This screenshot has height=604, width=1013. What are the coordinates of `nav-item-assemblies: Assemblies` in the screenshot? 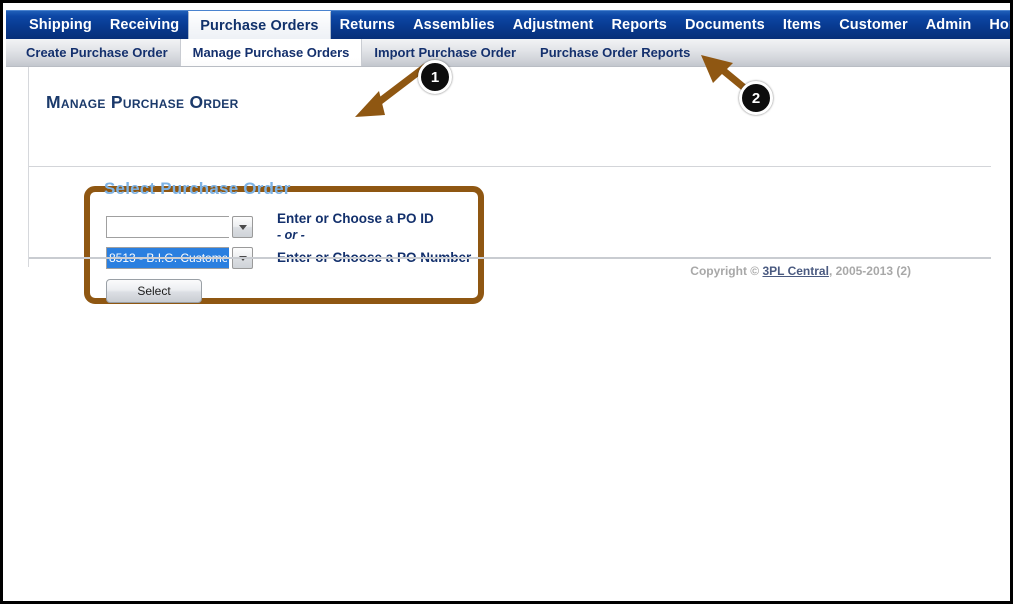 It's located at (454, 25).